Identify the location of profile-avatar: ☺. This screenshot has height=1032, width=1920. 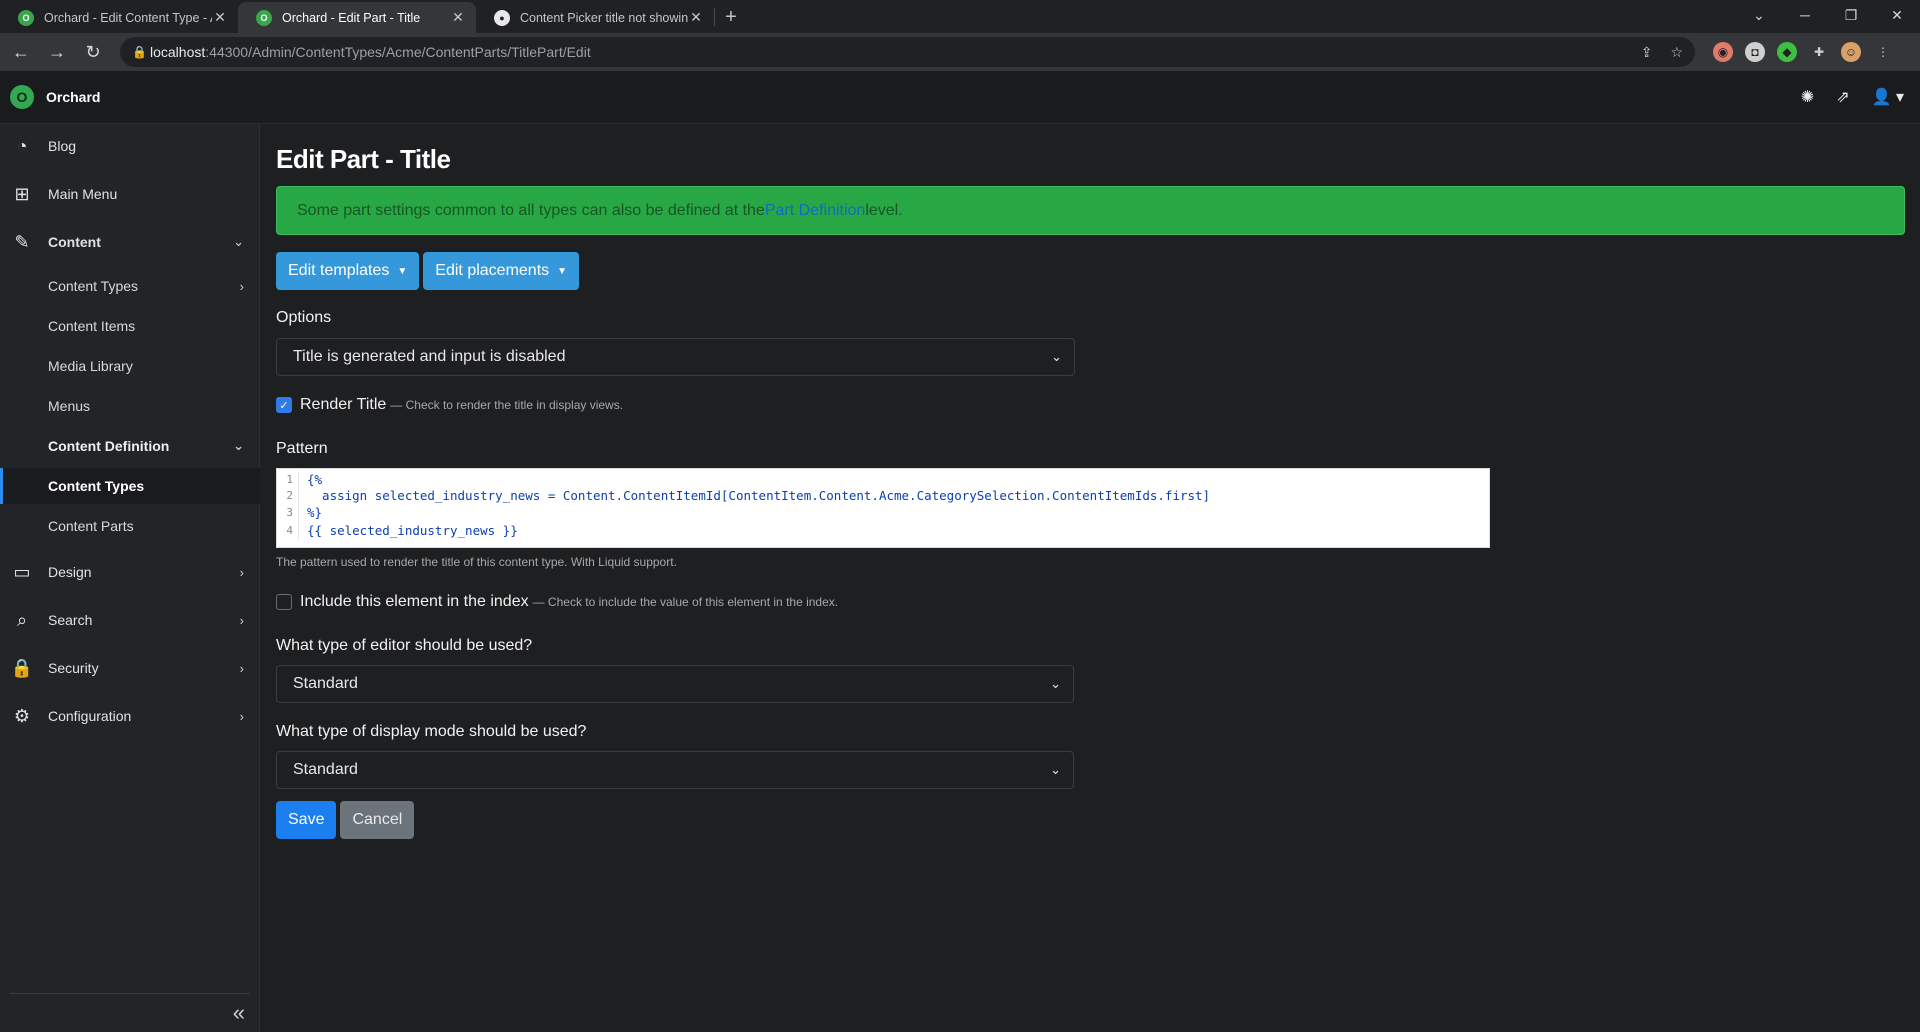
(1851, 52).